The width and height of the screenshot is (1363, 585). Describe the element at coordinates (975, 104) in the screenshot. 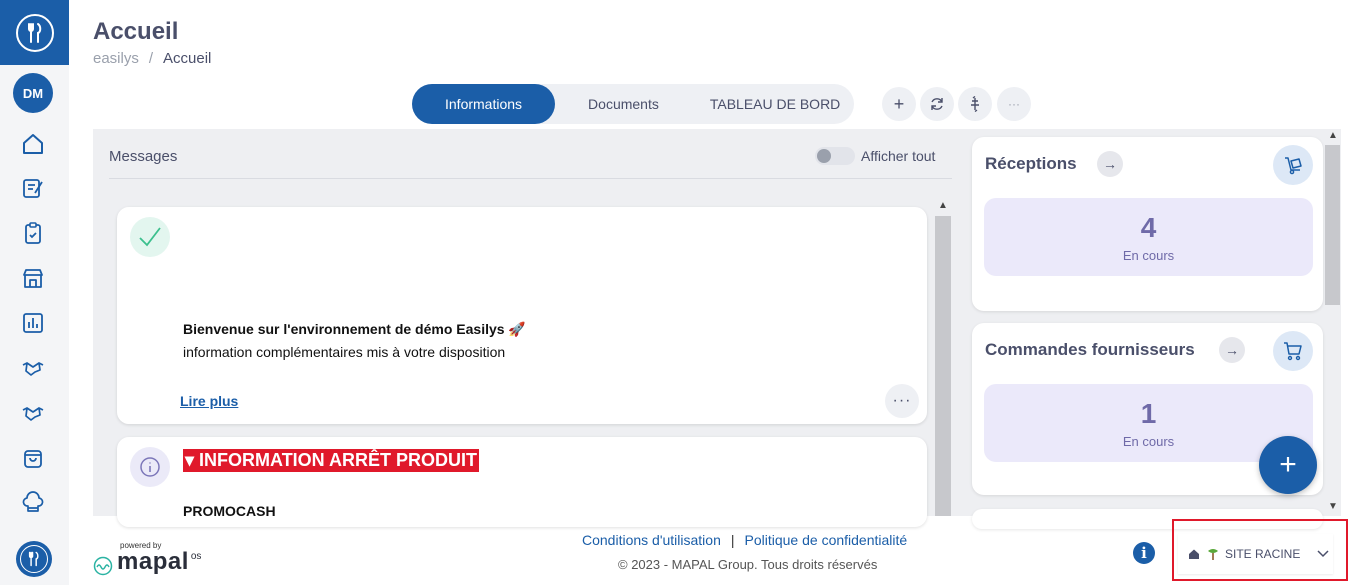

I see `reorder-icon` at that location.